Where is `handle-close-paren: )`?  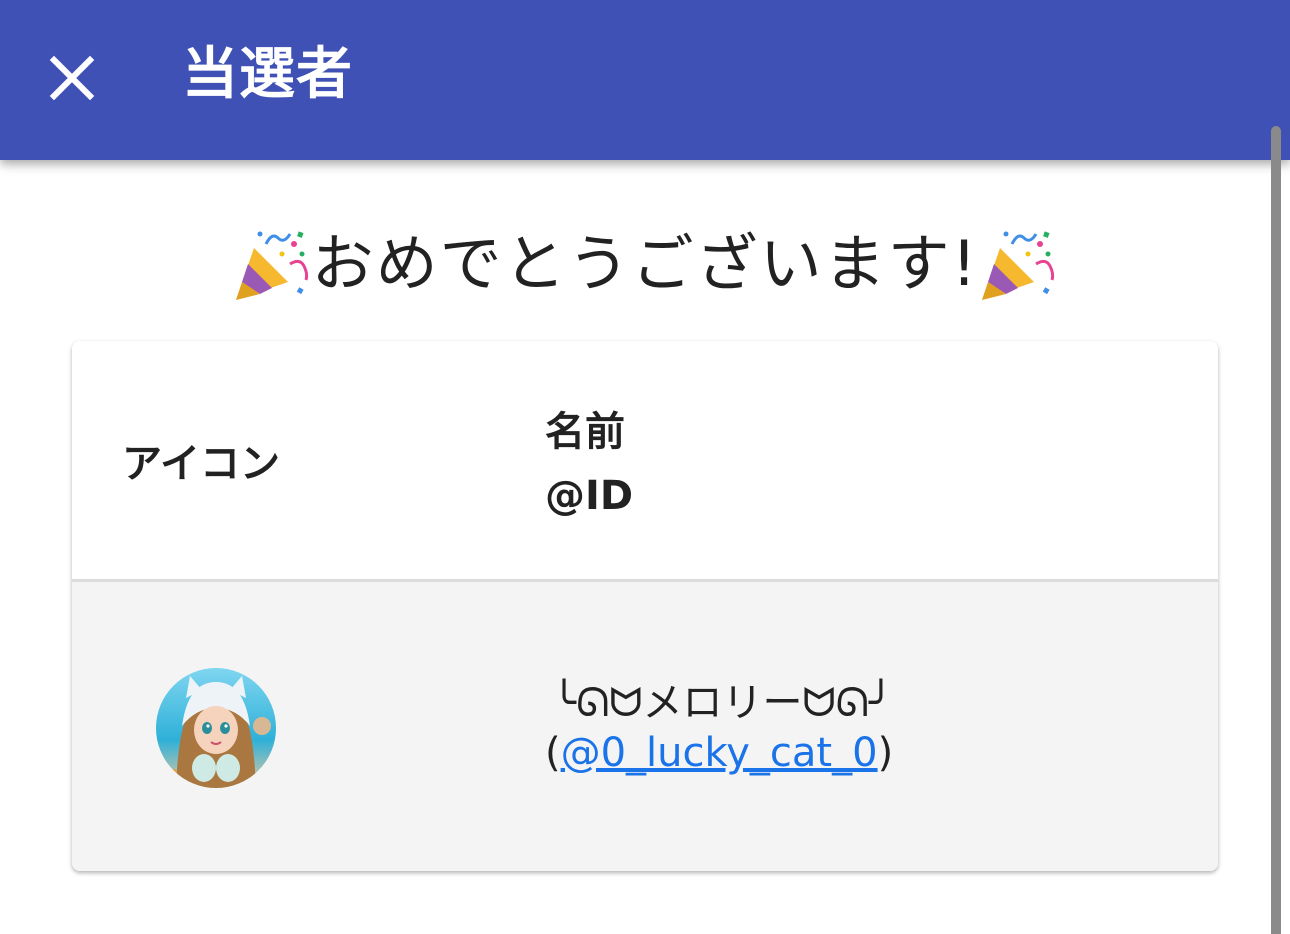 handle-close-paren: ) is located at coordinates (885, 753).